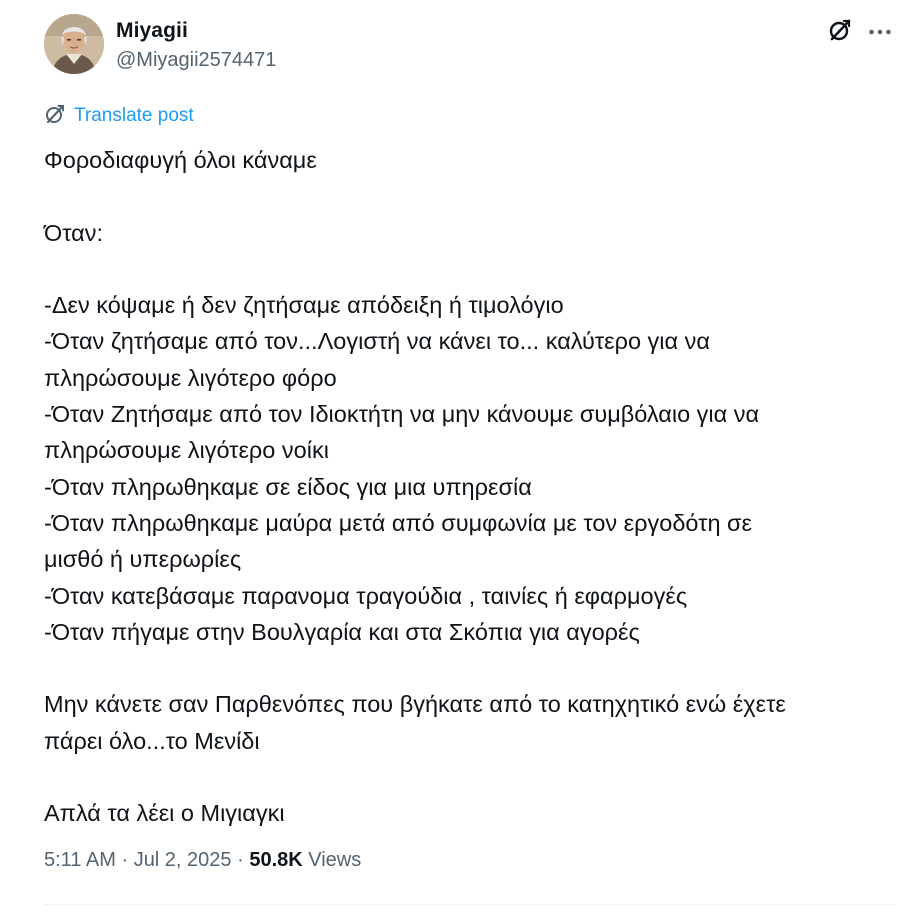 This screenshot has width=920, height=922. What do you see at coordinates (143, 559) in the screenshot?
I see `post-text-line: μισθό ή υπερωρίες` at bounding box center [143, 559].